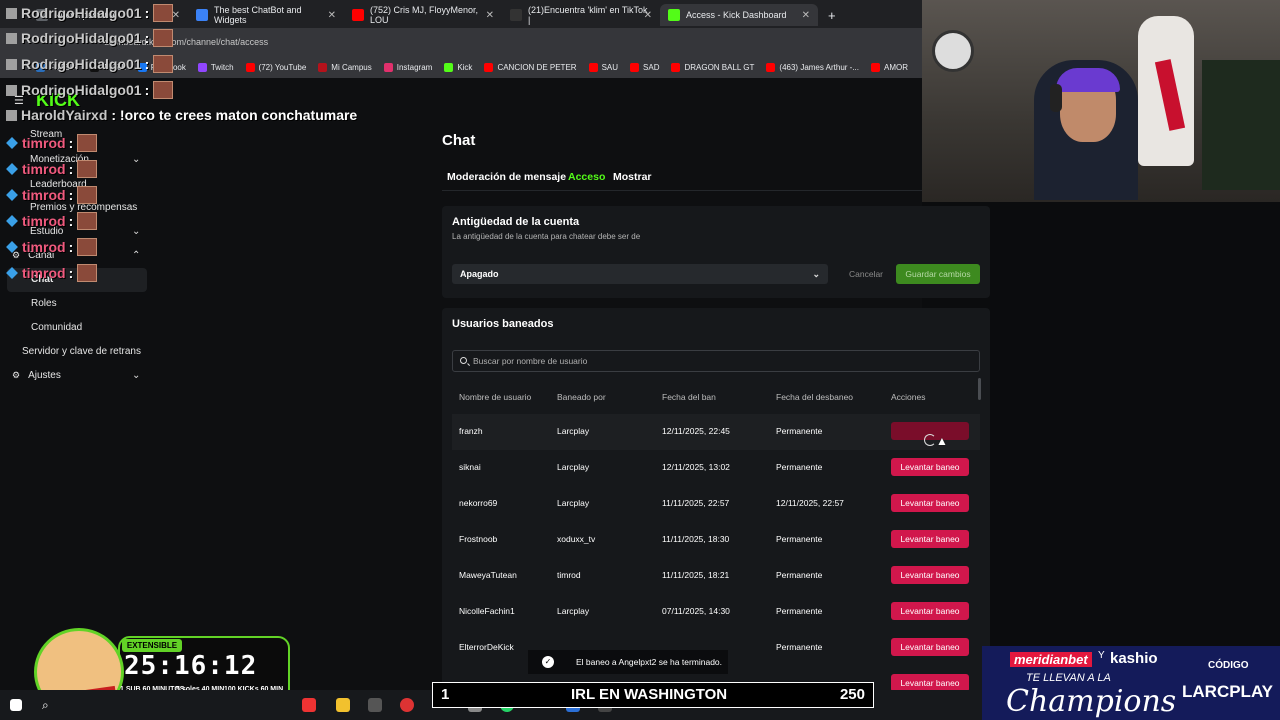 The width and height of the screenshot is (1280, 720). Describe the element at coordinates (581, 397) in the screenshot. I see `column-header: Baneado por` at that location.